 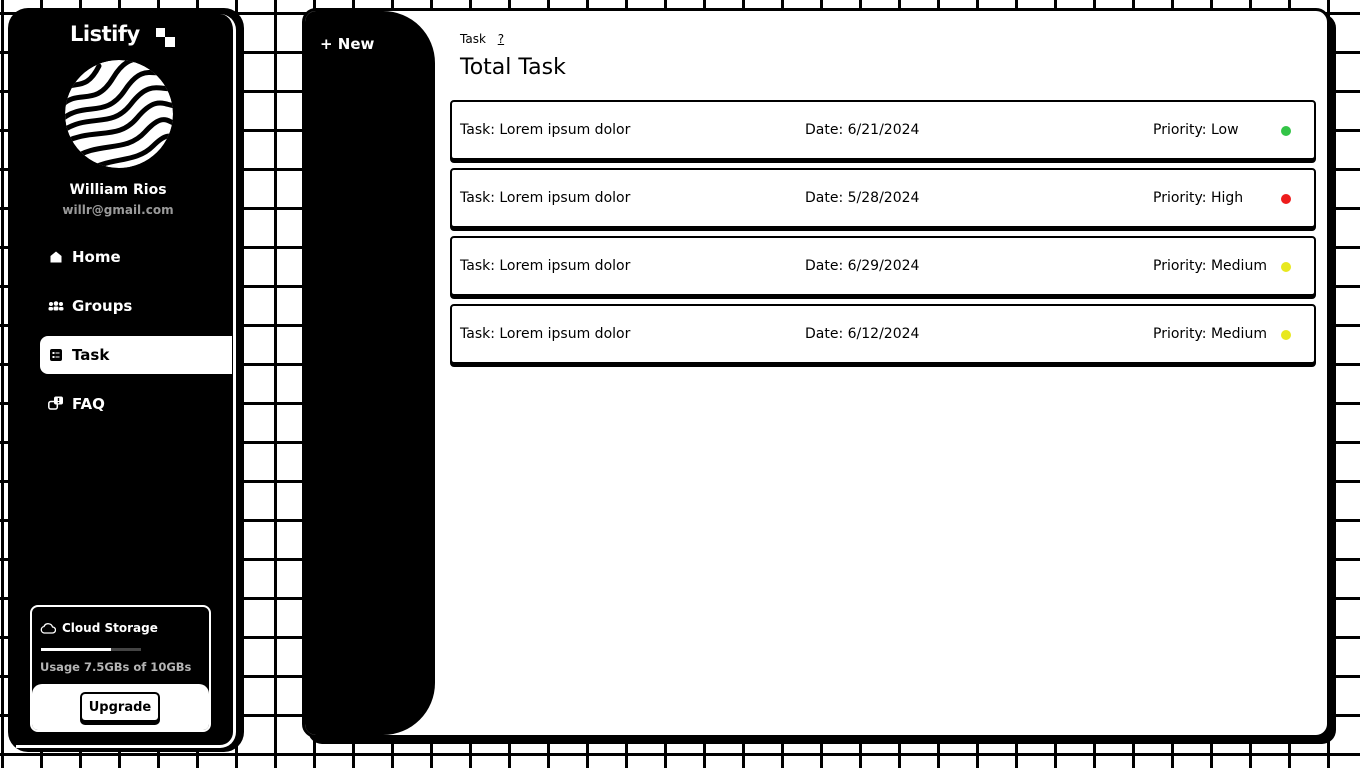 I want to click on sidebar-nav: Home Groups Task FAQ, so click(x=136, y=336).